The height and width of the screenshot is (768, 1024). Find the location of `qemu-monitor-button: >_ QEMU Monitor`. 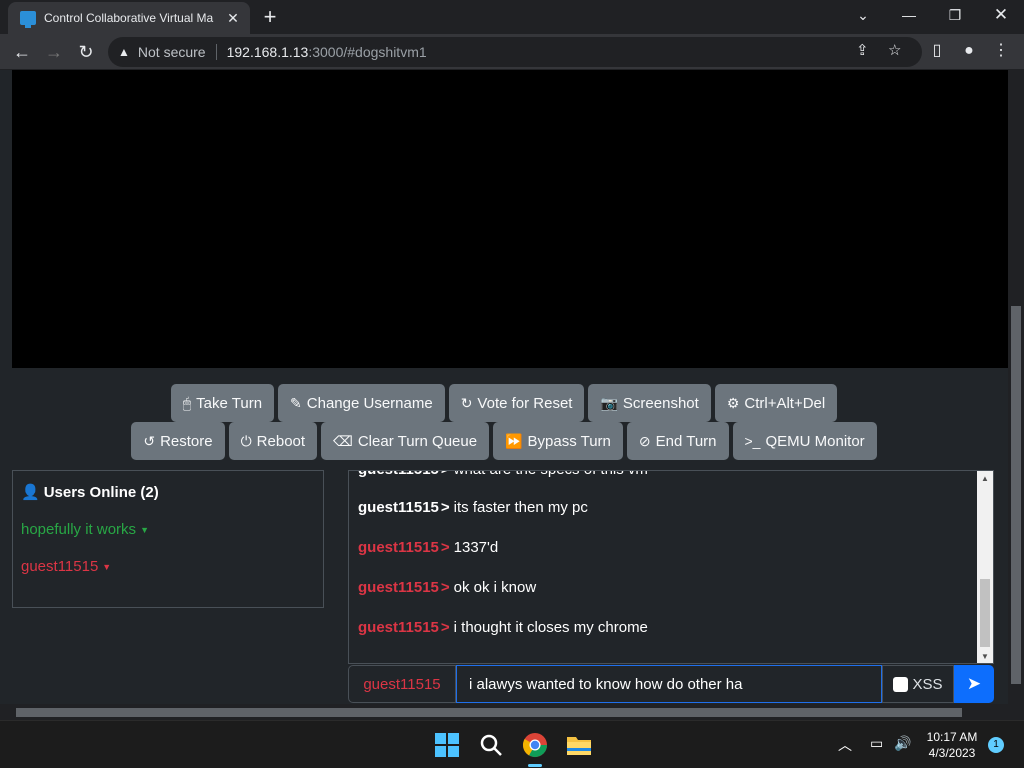

qemu-monitor-button: >_ QEMU Monitor is located at coordinates (804, 441).